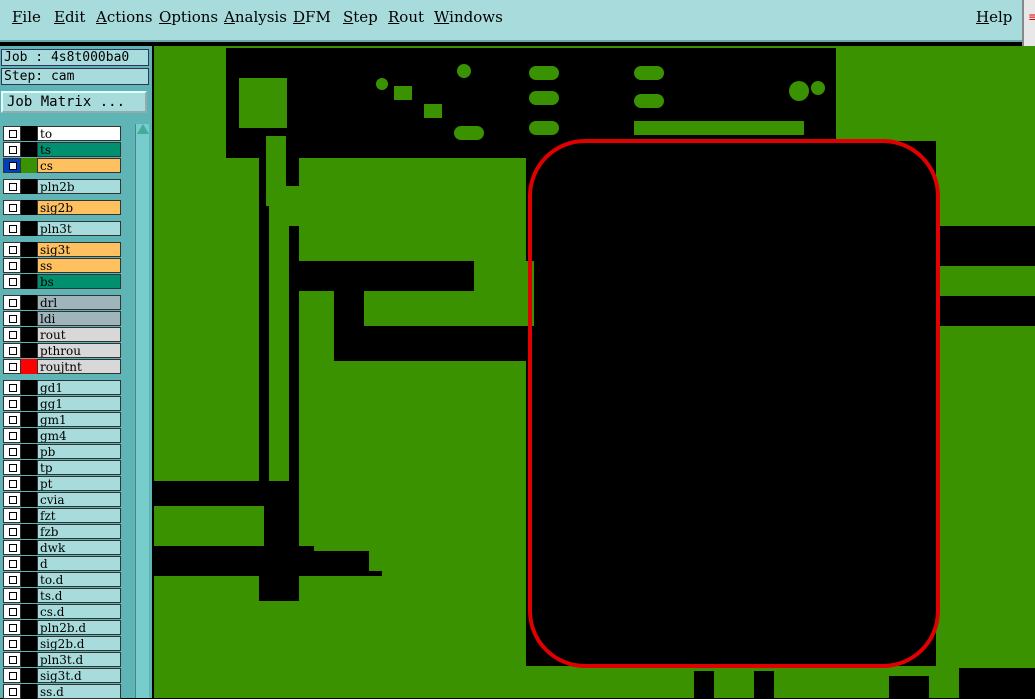 This screenshot has width=1035, height=699. I want to click on layer-name: gg1, so click(79, 403).